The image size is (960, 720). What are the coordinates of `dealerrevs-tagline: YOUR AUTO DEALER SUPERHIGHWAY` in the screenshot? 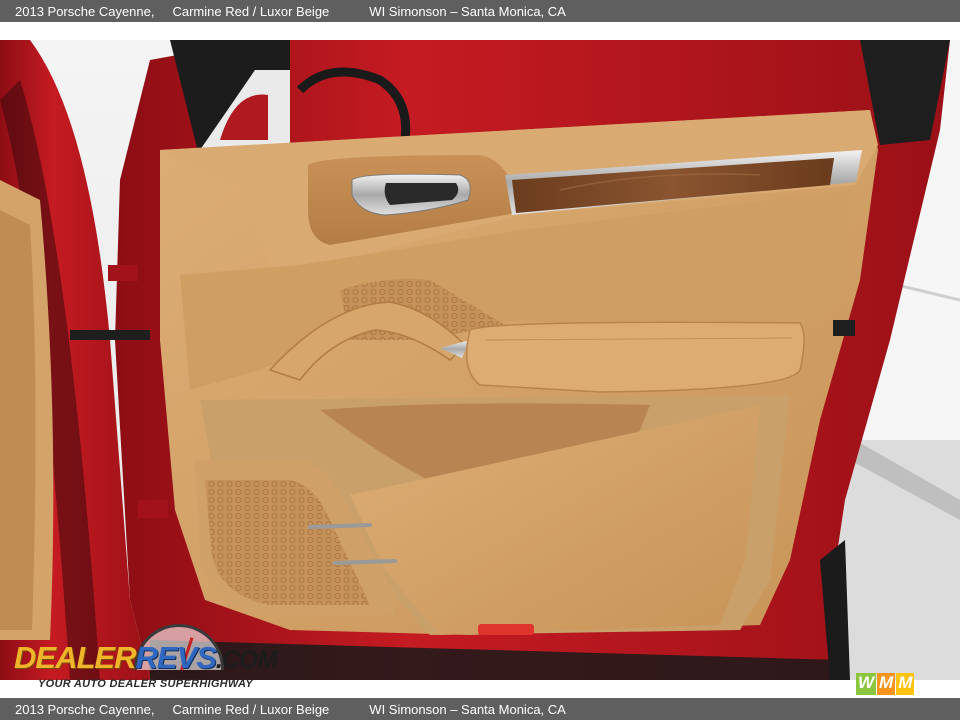 It's located at (146, 684).